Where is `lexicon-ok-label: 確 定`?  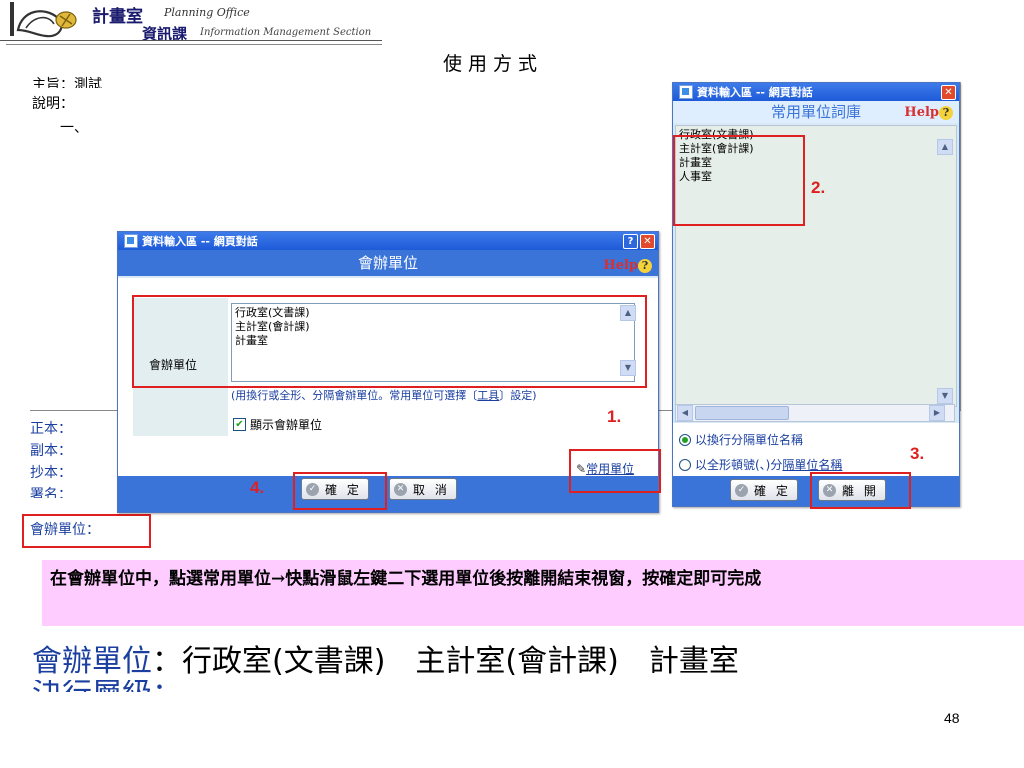 lexicon-ok-label: 確 定 is located at coordinates (772, 490).